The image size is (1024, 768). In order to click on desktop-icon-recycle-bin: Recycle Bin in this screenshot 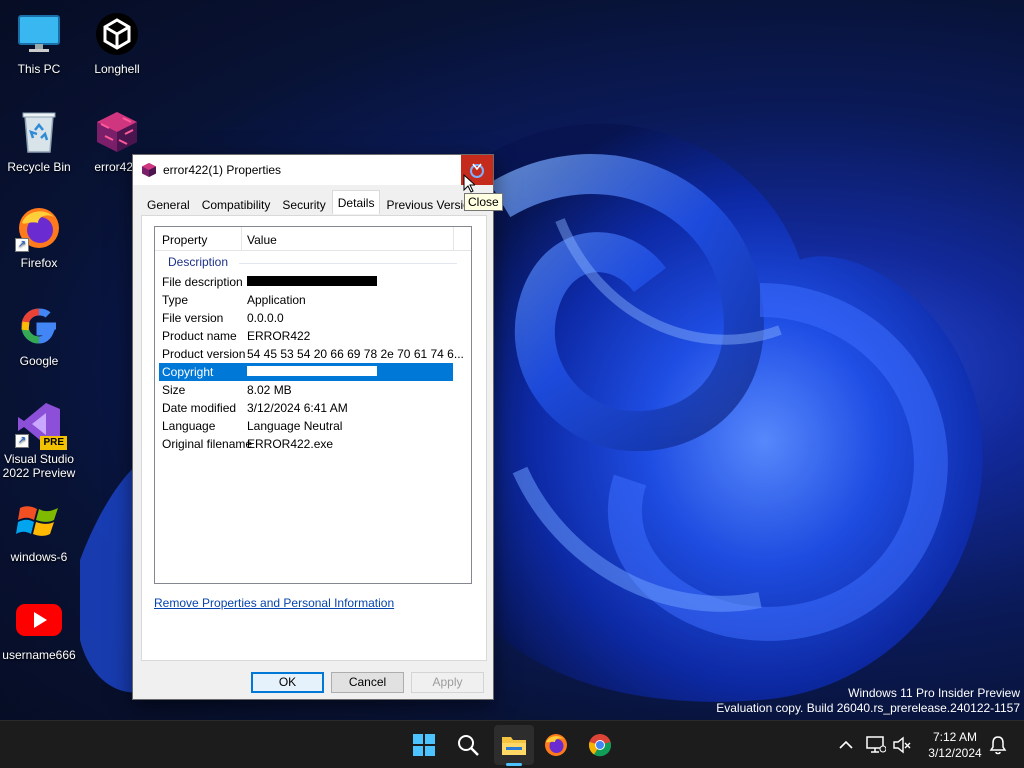, I will do `click(39, 141)`.